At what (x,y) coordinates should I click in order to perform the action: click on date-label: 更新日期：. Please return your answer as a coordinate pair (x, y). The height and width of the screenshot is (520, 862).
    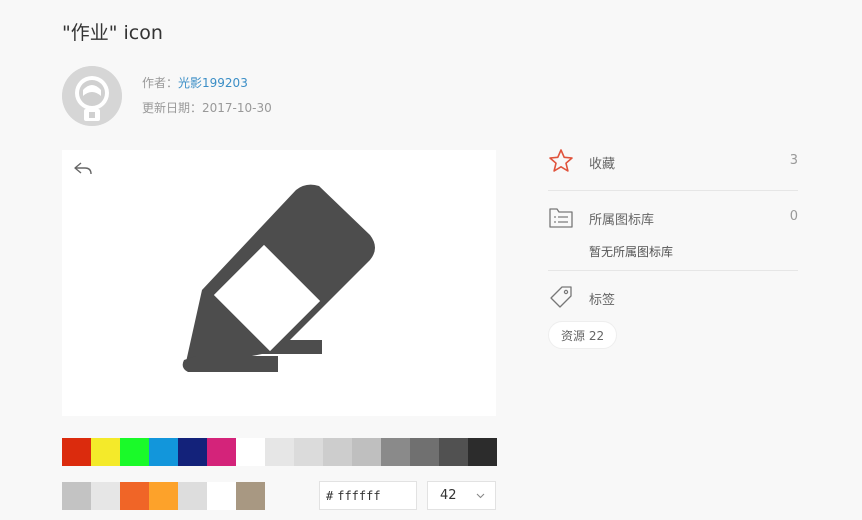
    Looking at the image, I should click on (172, 108).